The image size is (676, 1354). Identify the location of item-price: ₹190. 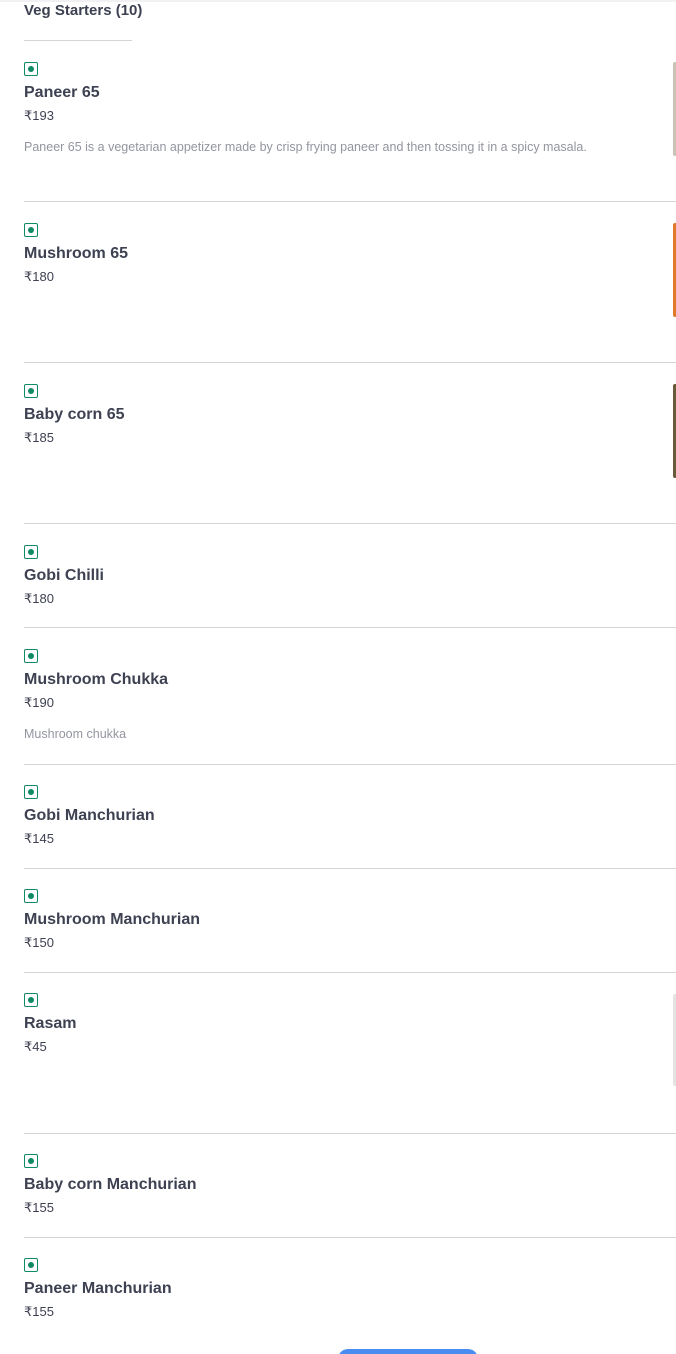
(39, 702).